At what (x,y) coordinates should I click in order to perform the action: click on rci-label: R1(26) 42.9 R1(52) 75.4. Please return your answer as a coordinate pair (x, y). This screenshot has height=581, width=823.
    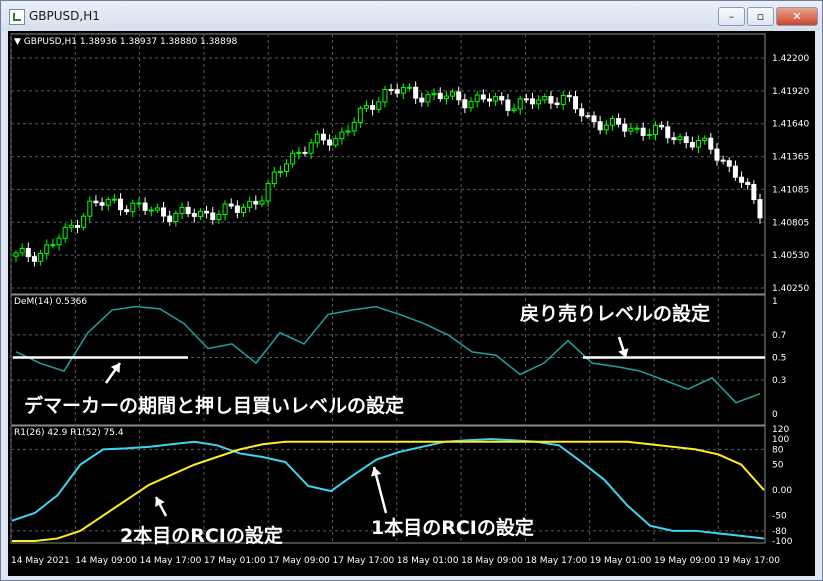
    Looking at the image, I should click on (69, 433).